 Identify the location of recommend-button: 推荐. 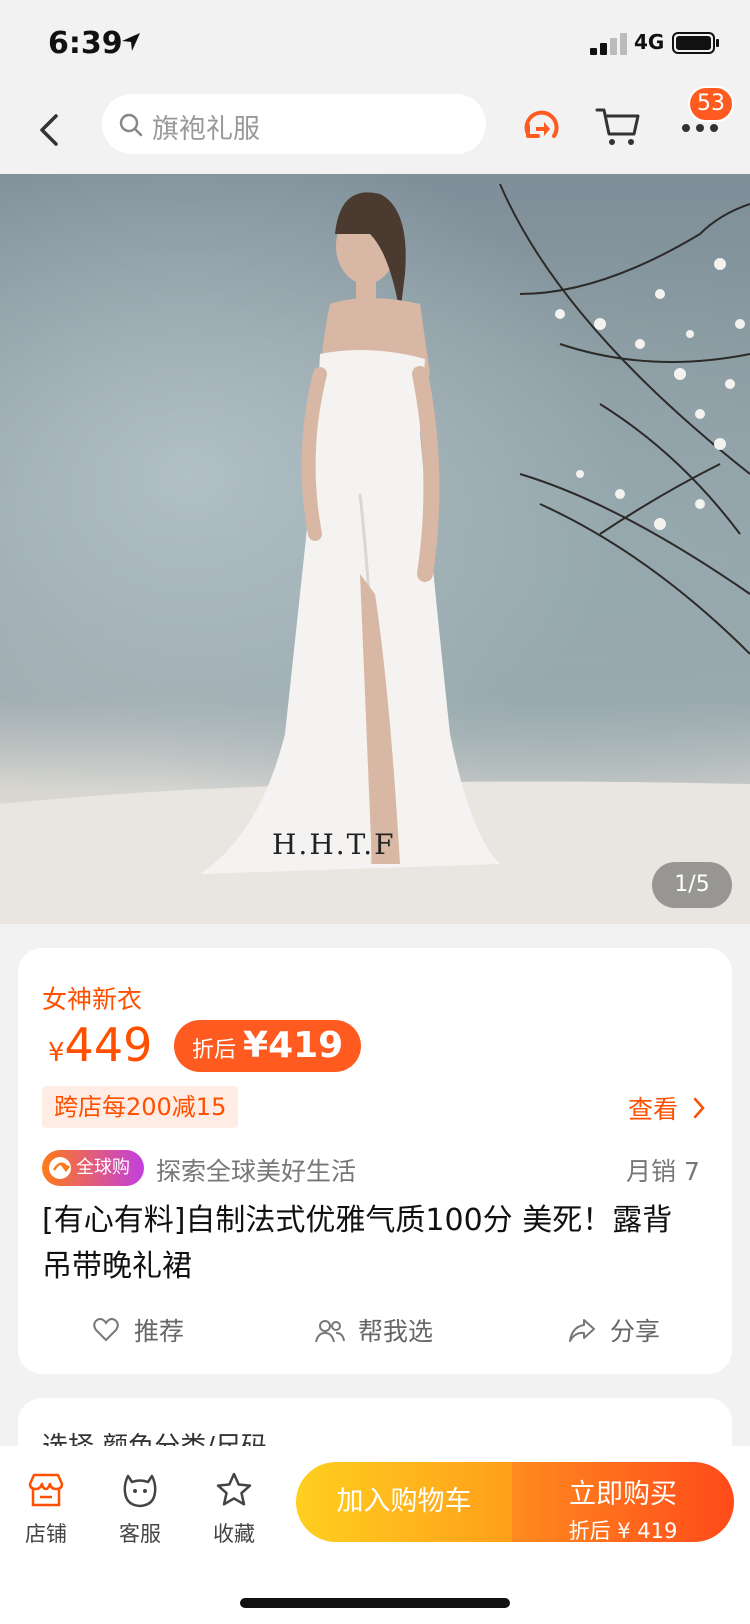
(159, 1330).